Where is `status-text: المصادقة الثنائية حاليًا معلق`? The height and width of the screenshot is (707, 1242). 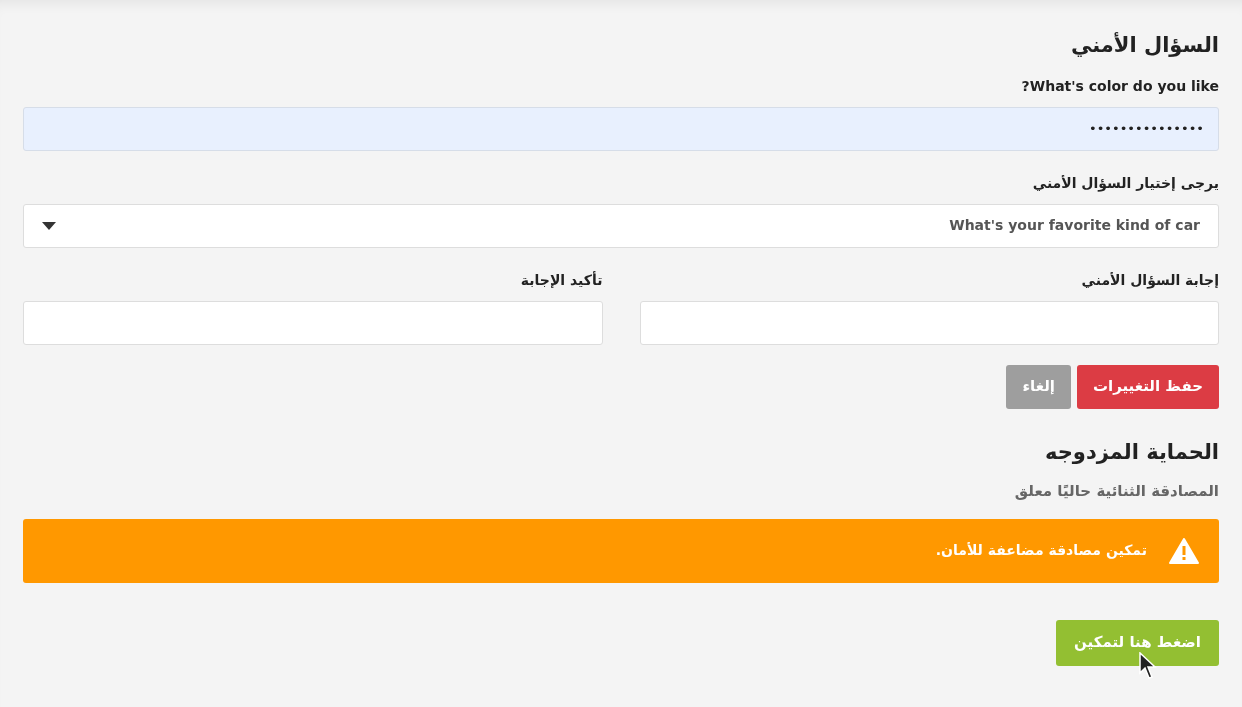 status-text: المصادقة الثنائية حاليًا معلق is located at coordinates (1116, 491).